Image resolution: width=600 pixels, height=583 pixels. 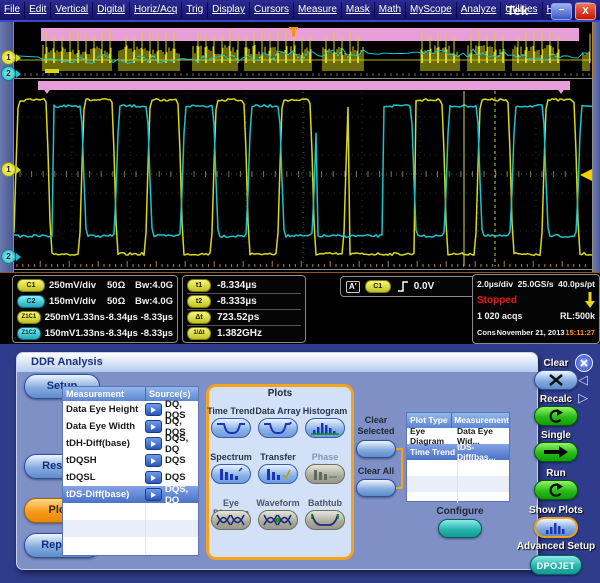 I want to click on main-ch2-marker: 2, so click(x=11, y=256).